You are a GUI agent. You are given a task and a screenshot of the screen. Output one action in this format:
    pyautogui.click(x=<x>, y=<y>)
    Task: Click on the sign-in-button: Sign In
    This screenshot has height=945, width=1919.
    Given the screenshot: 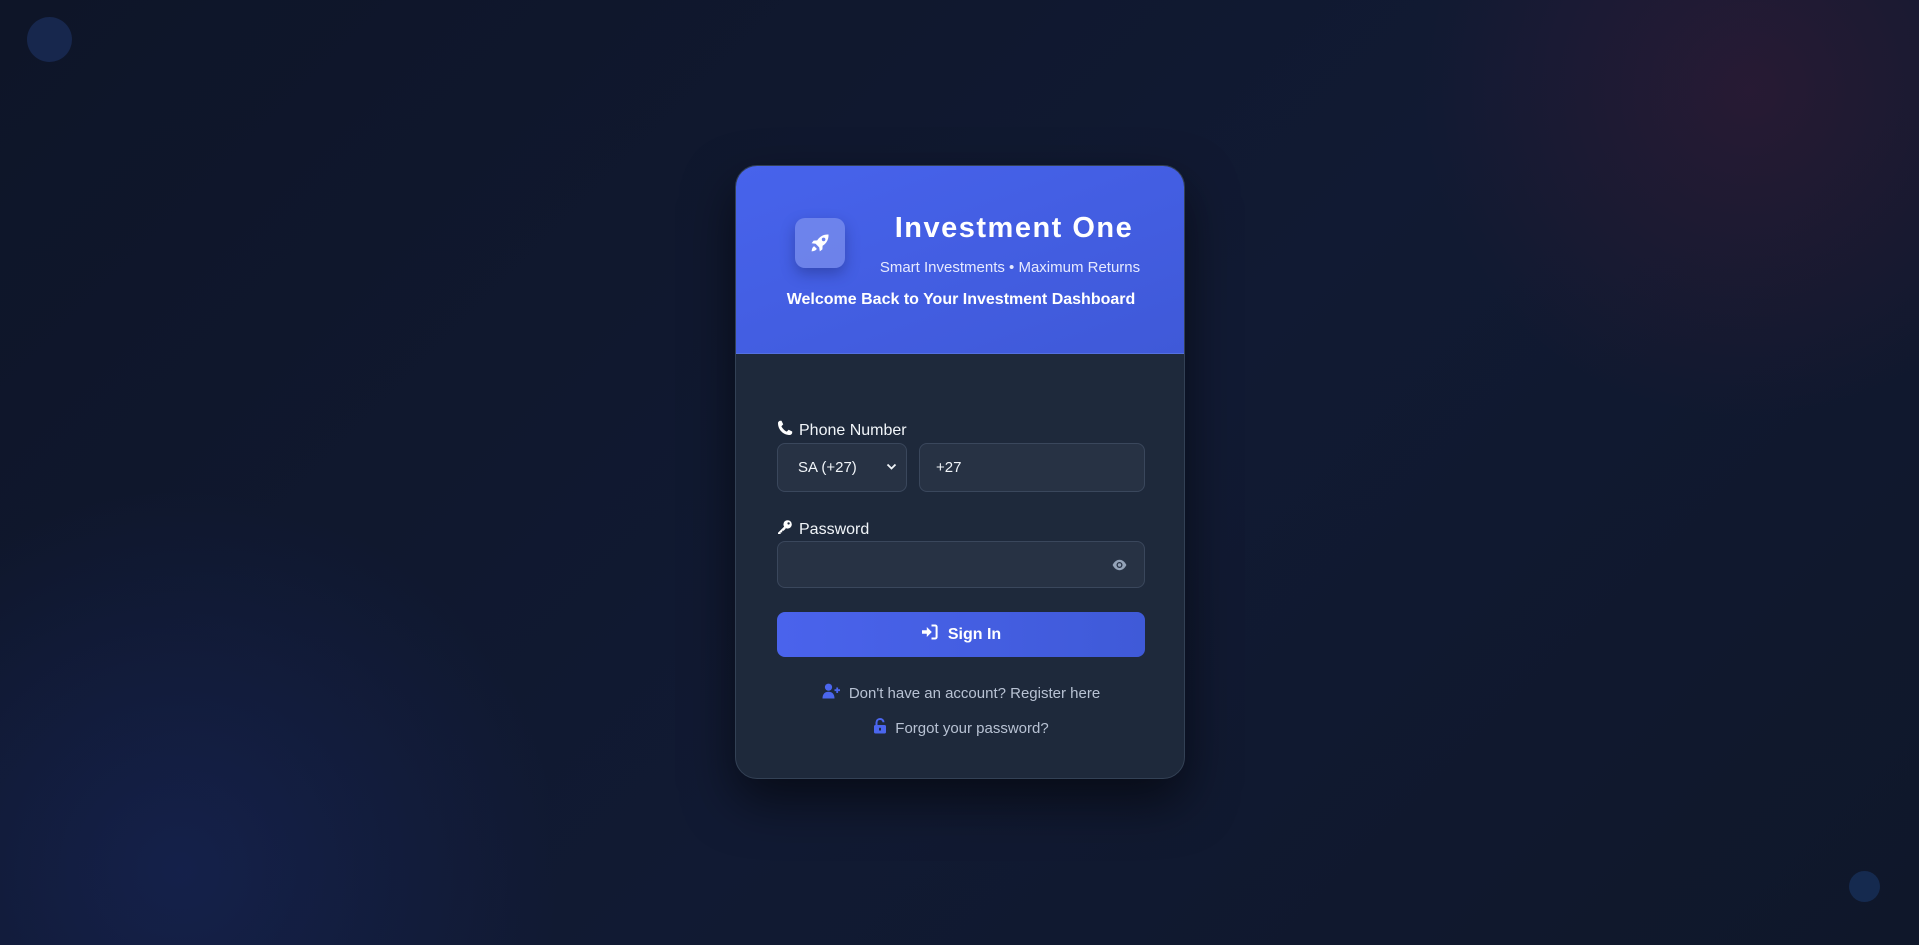 What is the action you would take?
    pyautogui.click(x=961, y=634)
    